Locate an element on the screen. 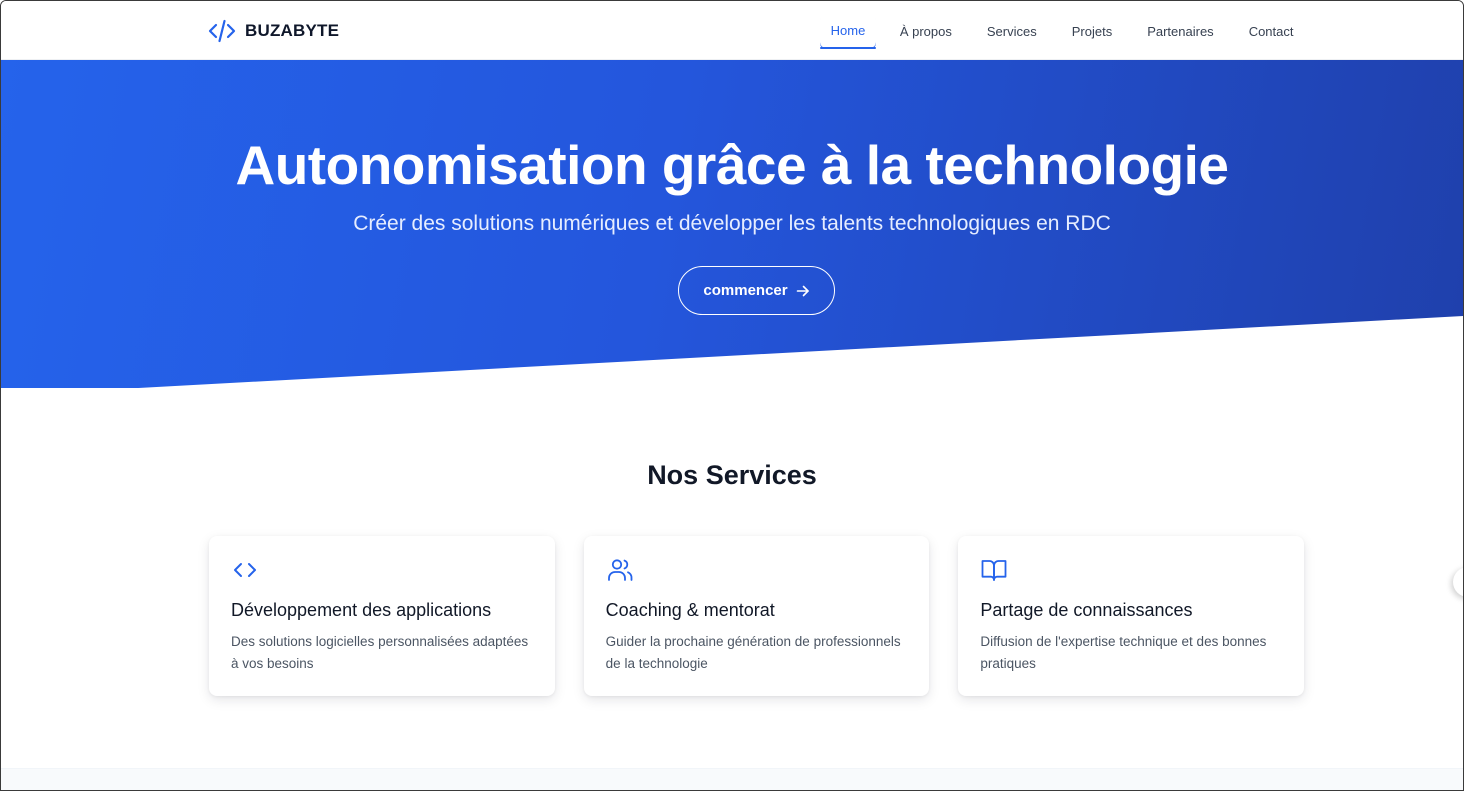 The height and width of the screenshot is (791, 1464). brand-name: BUZABYTE is located at coordinates (292, 30).